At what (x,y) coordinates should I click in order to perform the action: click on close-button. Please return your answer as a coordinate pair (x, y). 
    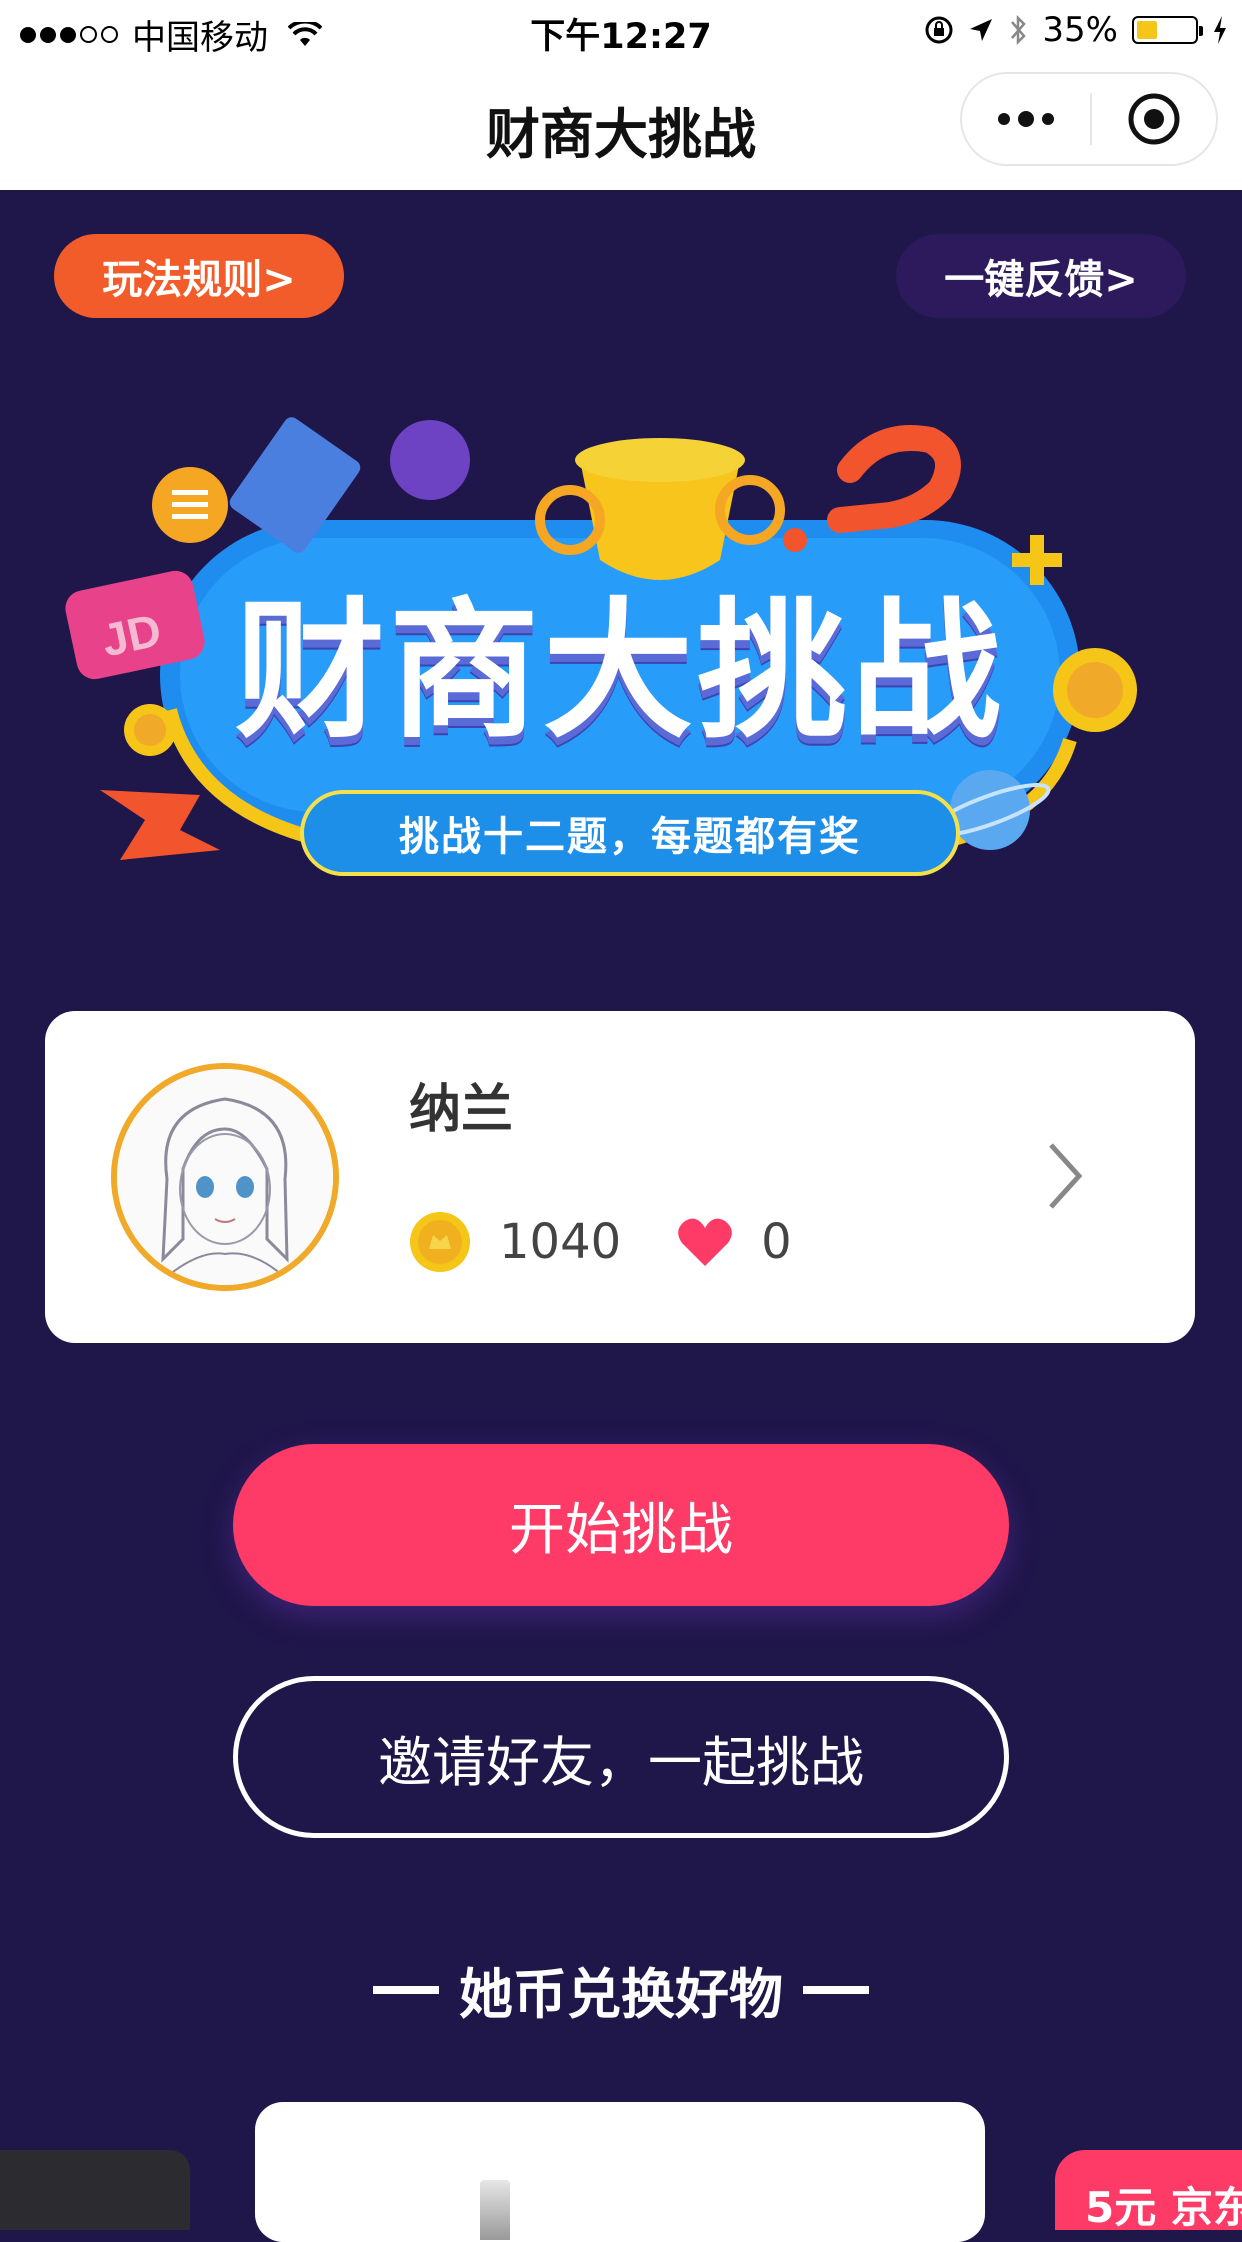
    Looking at the image, I should click on (1154, 119).